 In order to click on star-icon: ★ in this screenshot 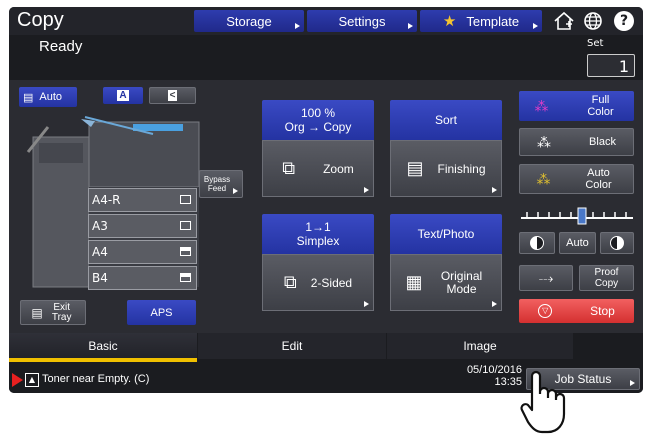, I will do `click(449, 21)`.